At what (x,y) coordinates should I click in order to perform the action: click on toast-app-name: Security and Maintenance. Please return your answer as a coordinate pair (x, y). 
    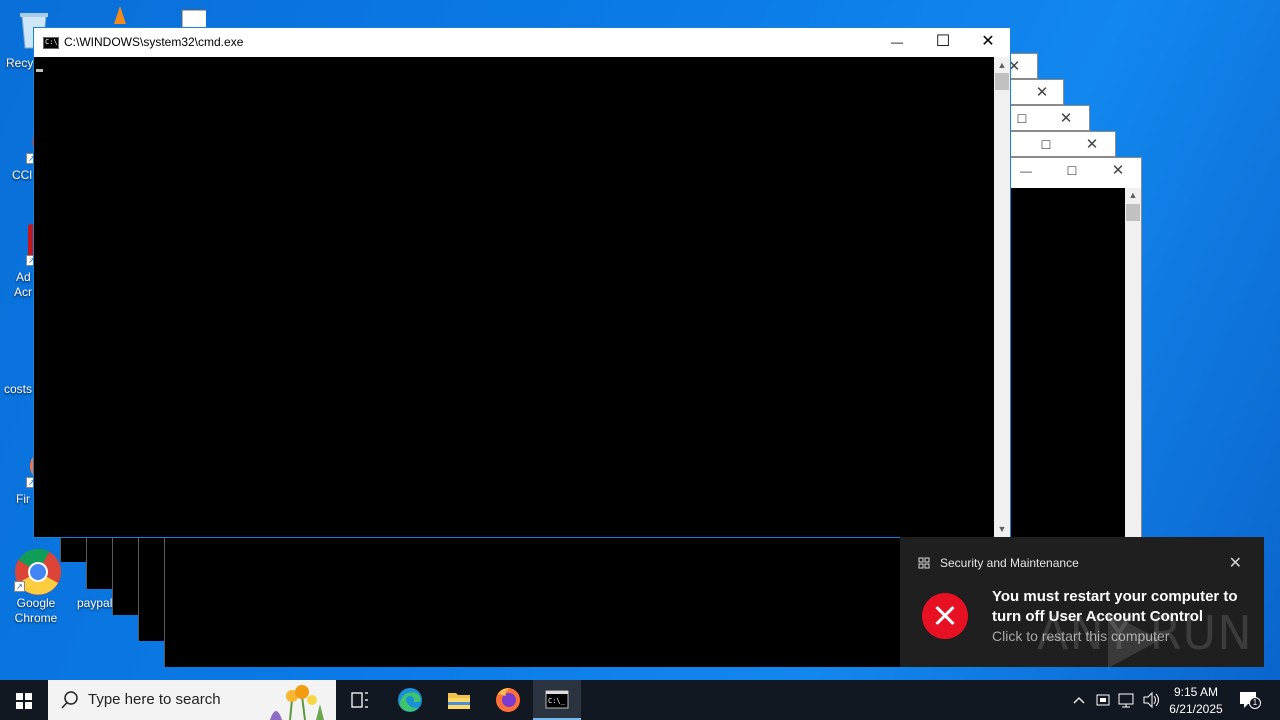
    Looking at the image, I should click on (1009, 563).